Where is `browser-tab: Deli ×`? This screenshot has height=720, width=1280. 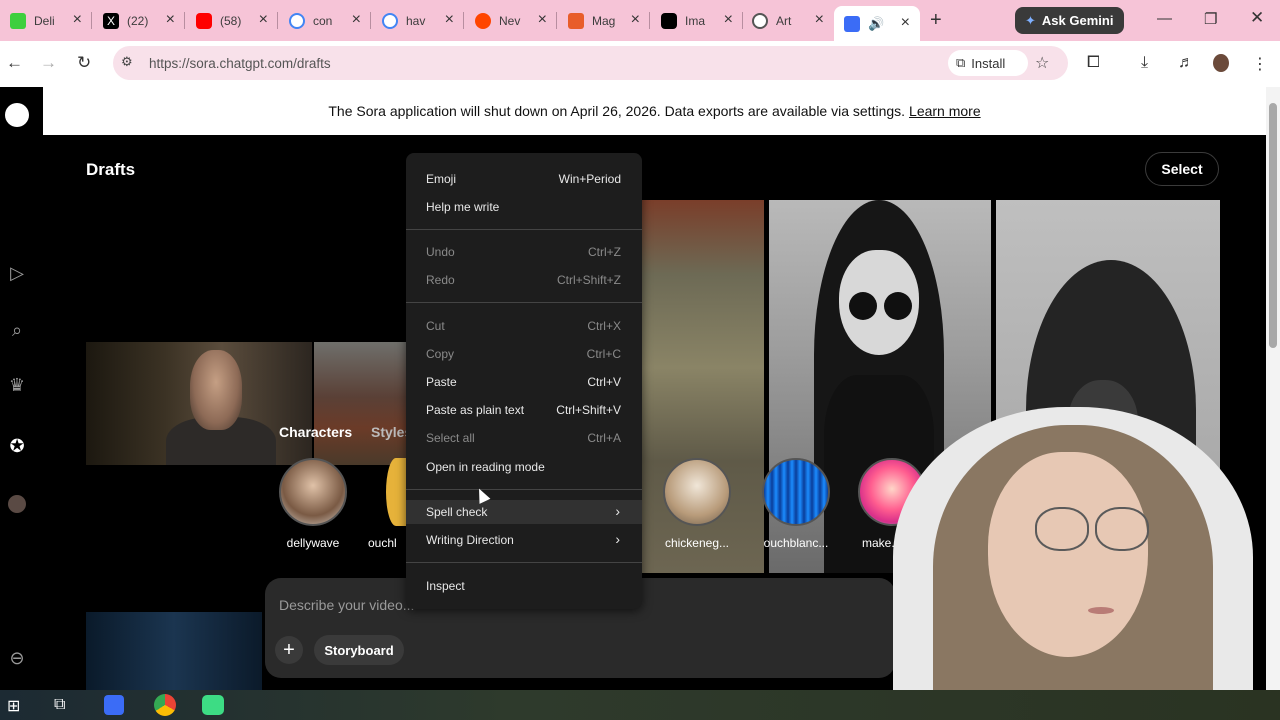
browser-tab: Deli × is located at coordinates (46, 20).